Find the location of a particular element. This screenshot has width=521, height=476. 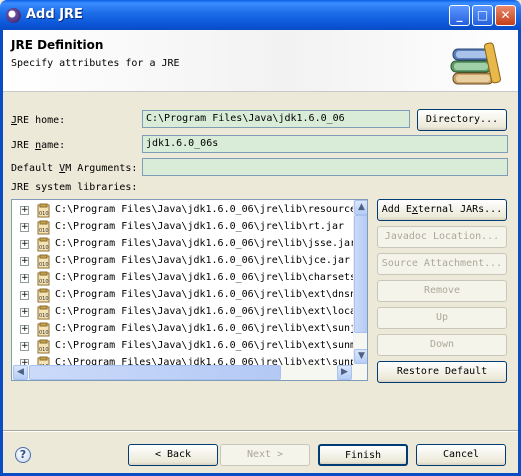

jre-home-field: C:\Program Files\Java\jdk1.6.0_06 is located at coordinates (276, 119).